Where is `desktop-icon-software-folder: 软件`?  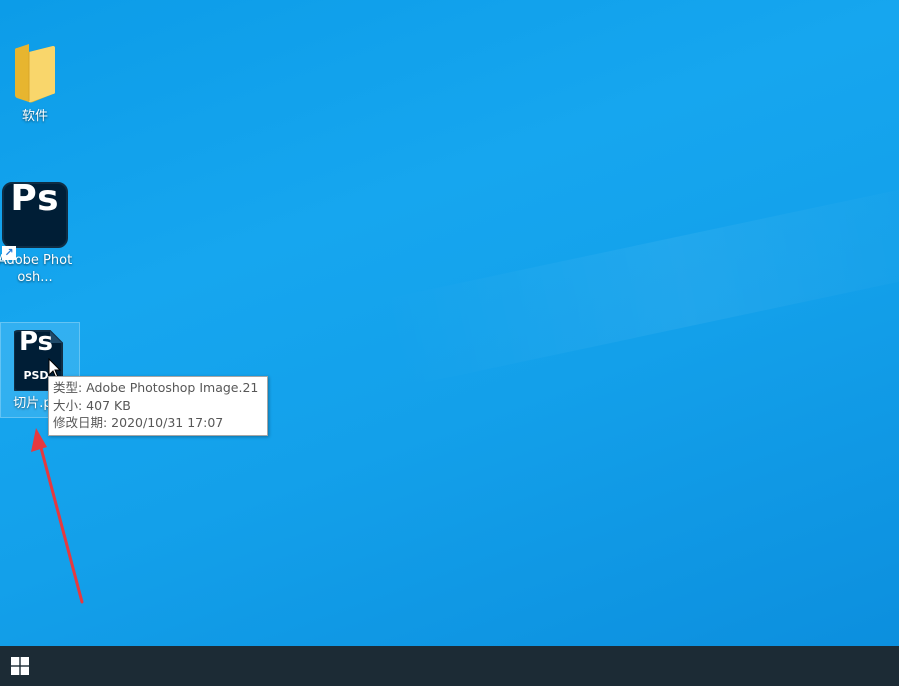
desktop-icon-software-folder: 软件 is located at coordinates (37, 83).